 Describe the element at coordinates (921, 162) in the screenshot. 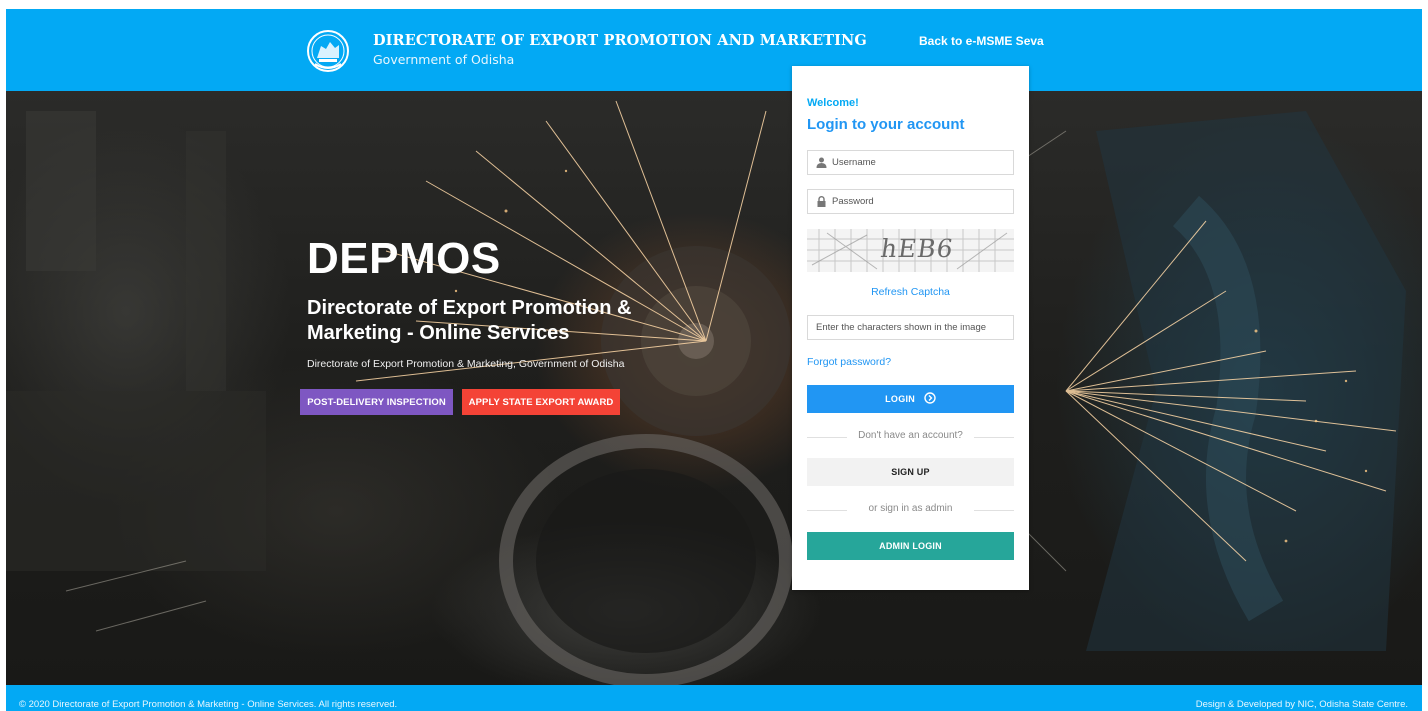

I see `username-input` at that location.